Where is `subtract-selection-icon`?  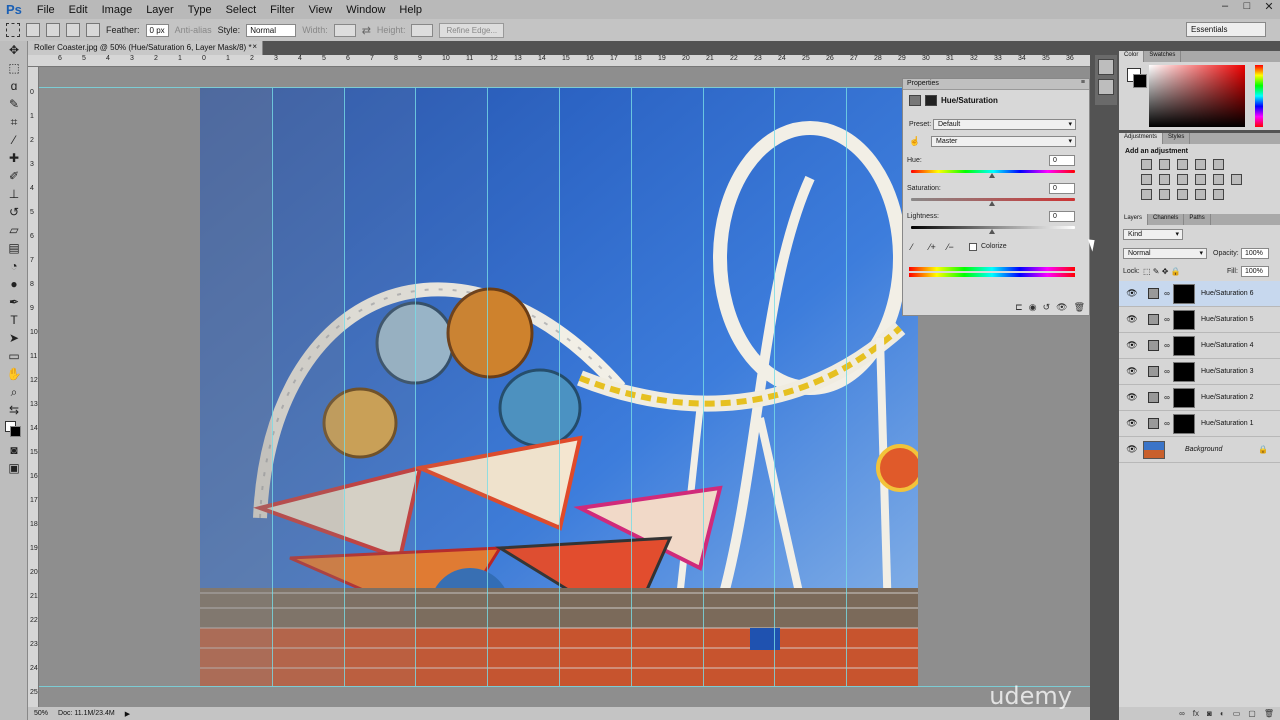 subtract-selection-icon is located at coordinates (73, 30).